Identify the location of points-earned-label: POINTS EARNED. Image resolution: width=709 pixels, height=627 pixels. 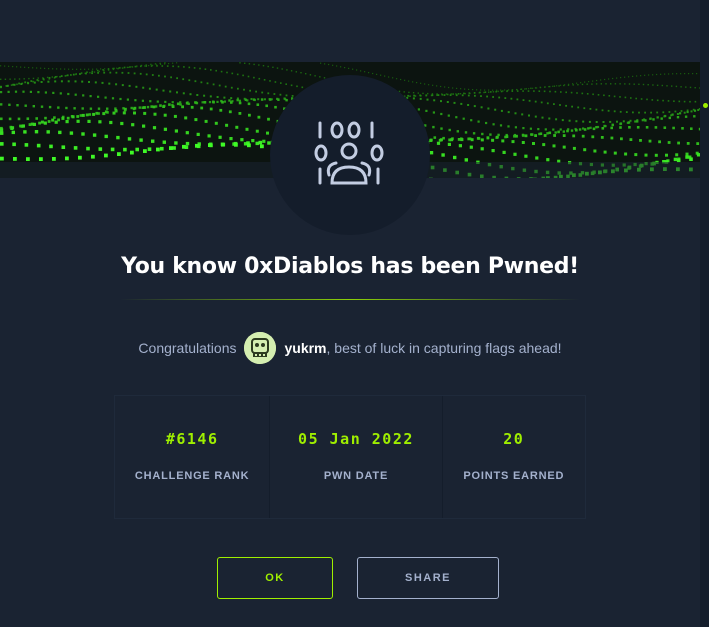
(514, 476).